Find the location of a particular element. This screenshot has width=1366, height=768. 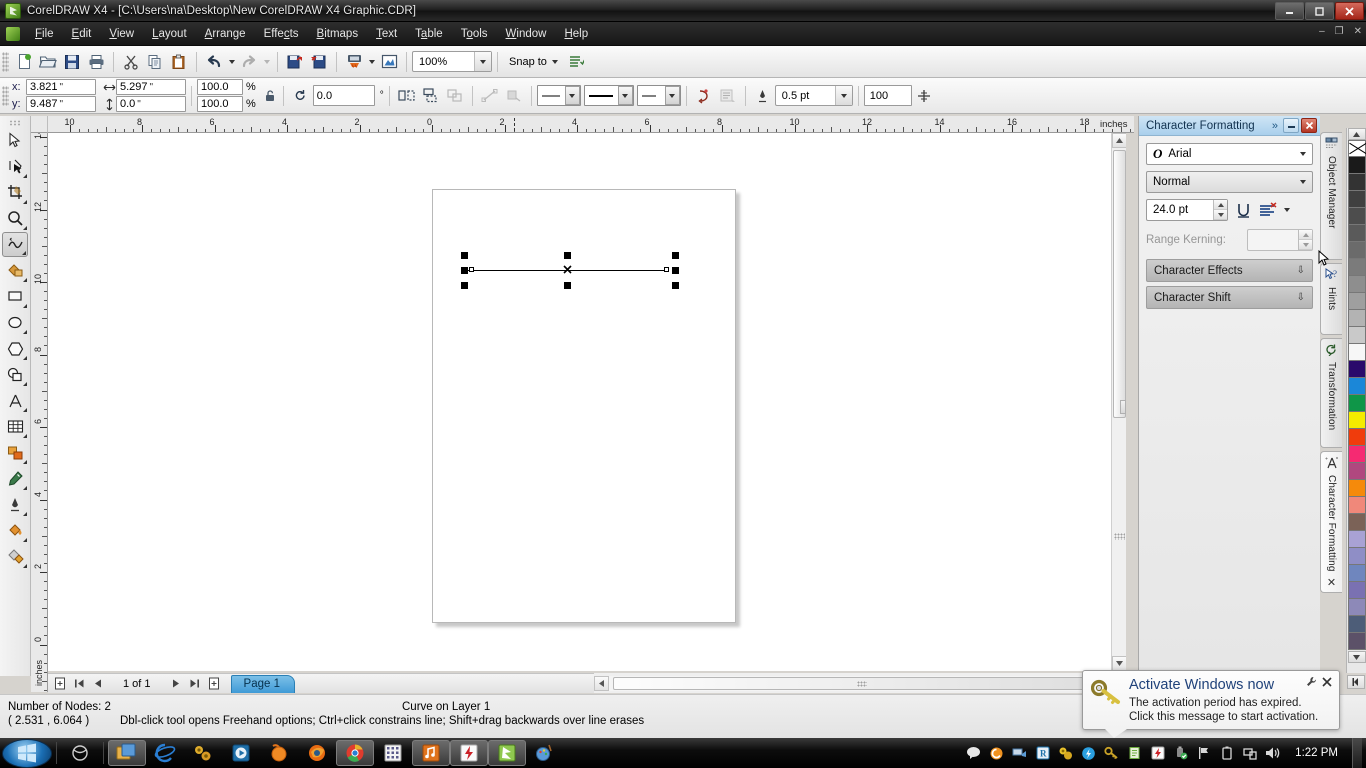

paste-icon is located at coordinates (179, 62).